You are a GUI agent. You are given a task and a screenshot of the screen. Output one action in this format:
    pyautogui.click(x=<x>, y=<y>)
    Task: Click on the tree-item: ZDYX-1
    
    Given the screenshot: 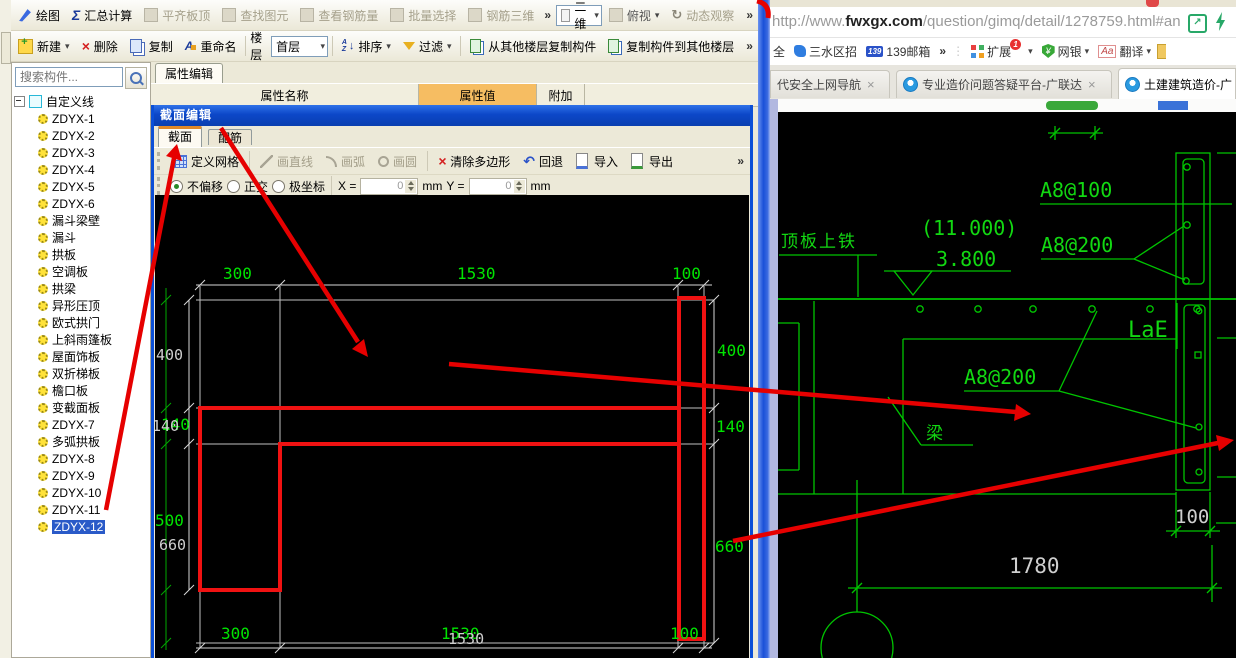 What is the action you would take?
    pyautogui.click(x=81, y=118)
    